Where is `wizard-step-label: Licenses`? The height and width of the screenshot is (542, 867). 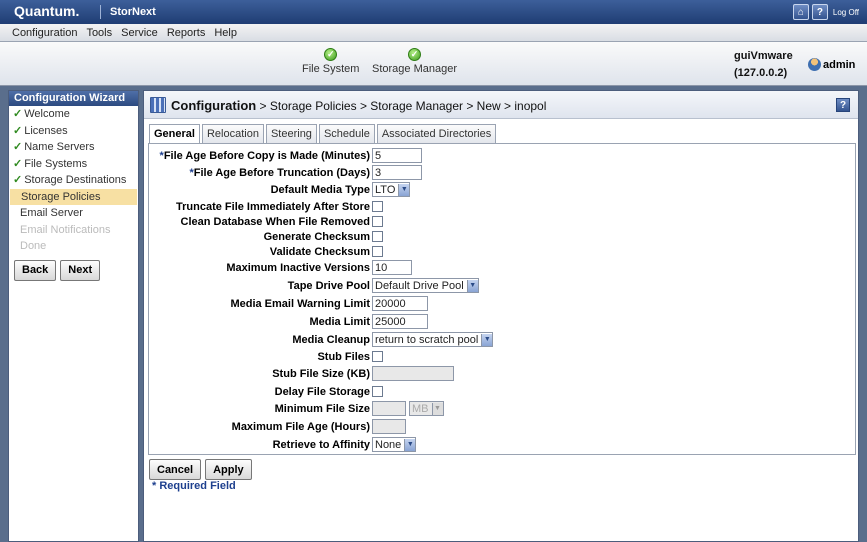 wizard-step-label: Licenses is located at coordinates (46, 130).